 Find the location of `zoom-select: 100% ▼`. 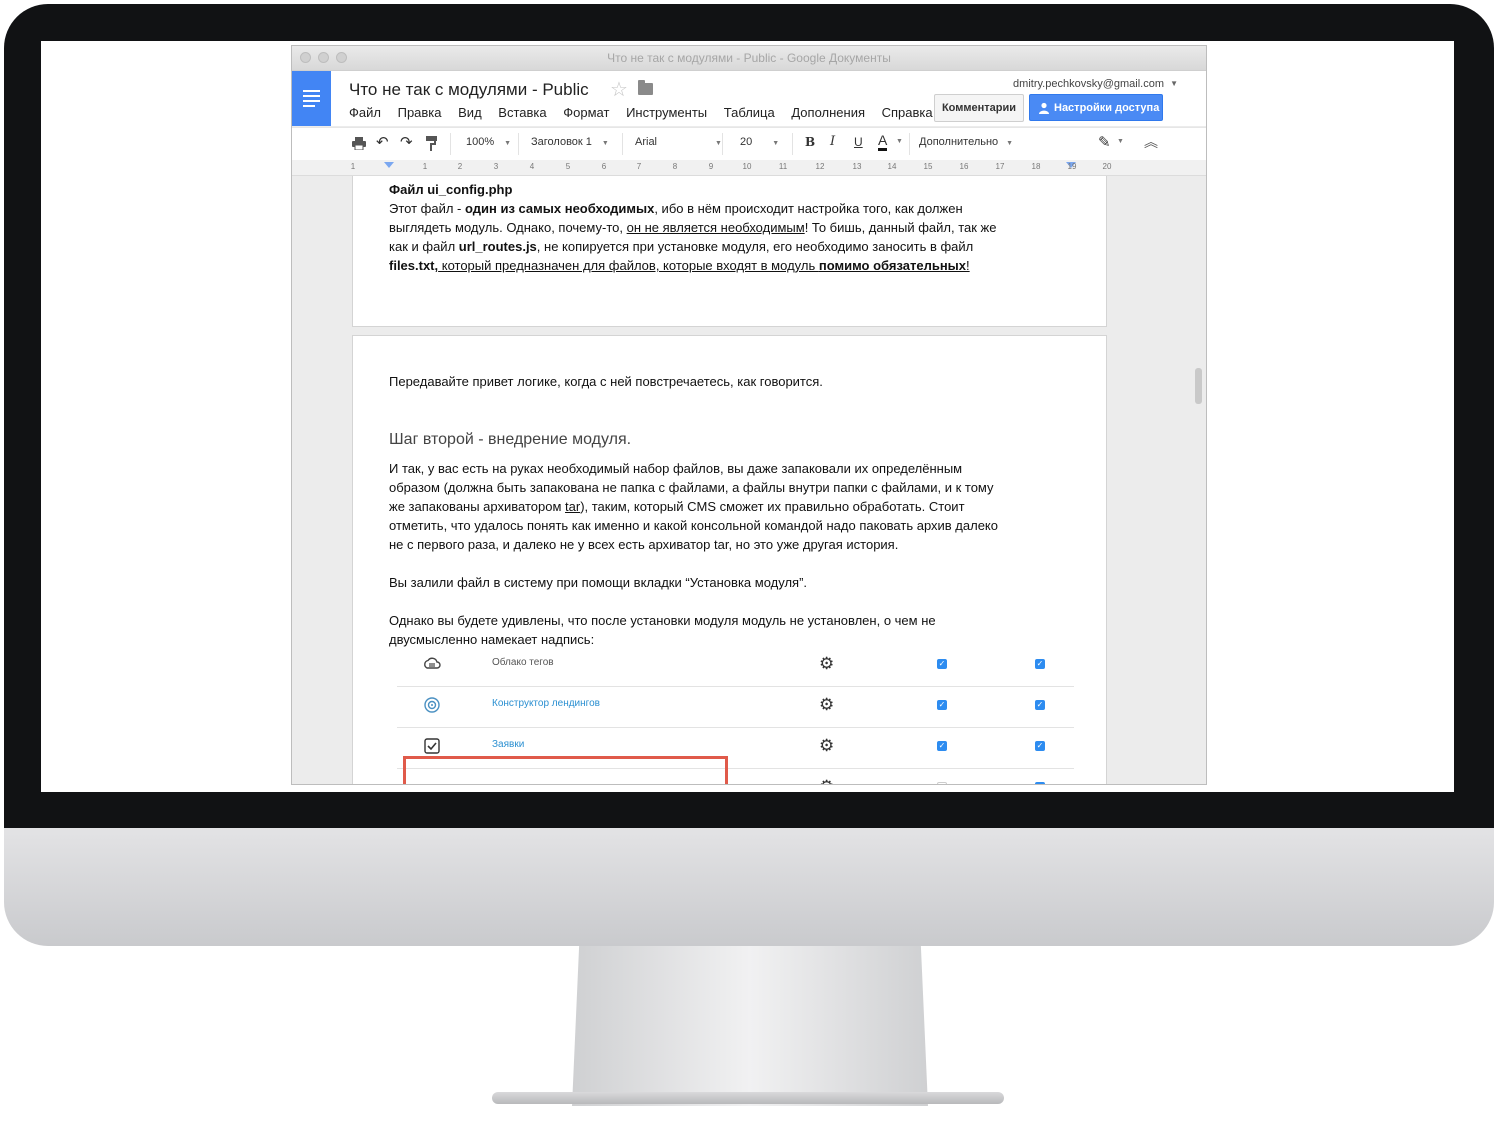

zoom-select: 100% ▼ is located at coordinates (488, 142).